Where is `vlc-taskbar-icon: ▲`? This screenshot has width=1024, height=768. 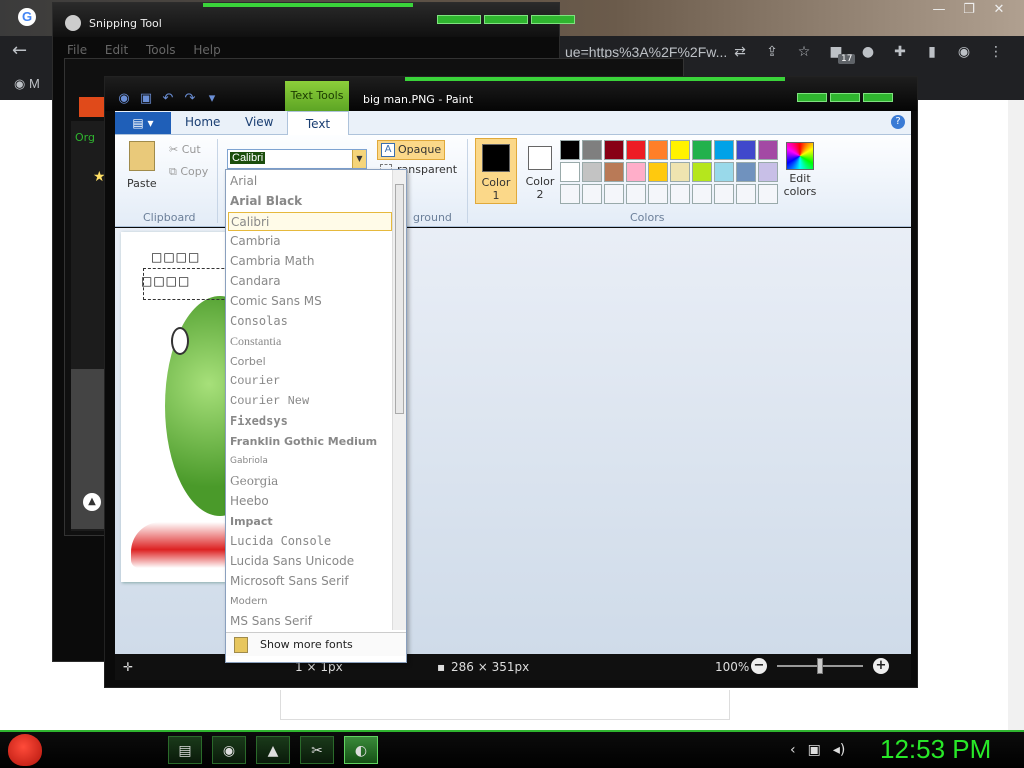
vlc-taskbar-icon: ▲ is located at coordinates (273, 750).